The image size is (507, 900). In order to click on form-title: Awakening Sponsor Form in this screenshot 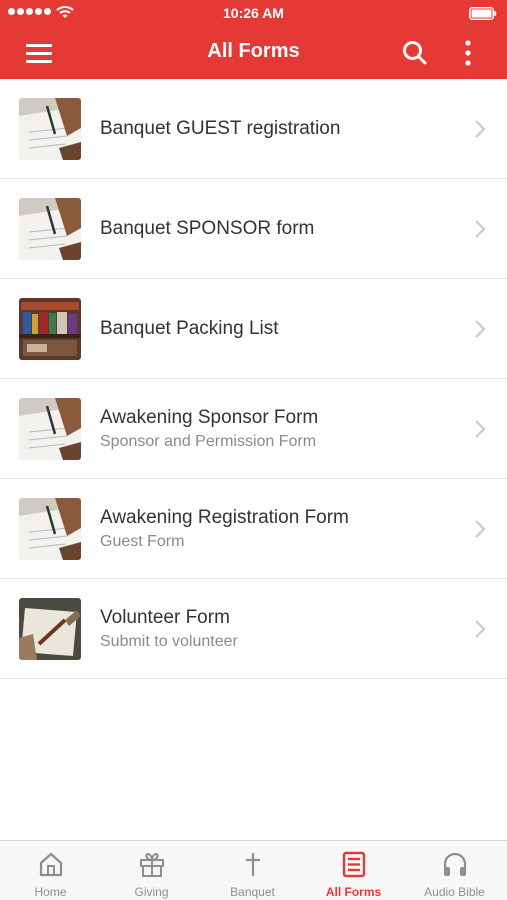, I will do `click(209, 417)`.